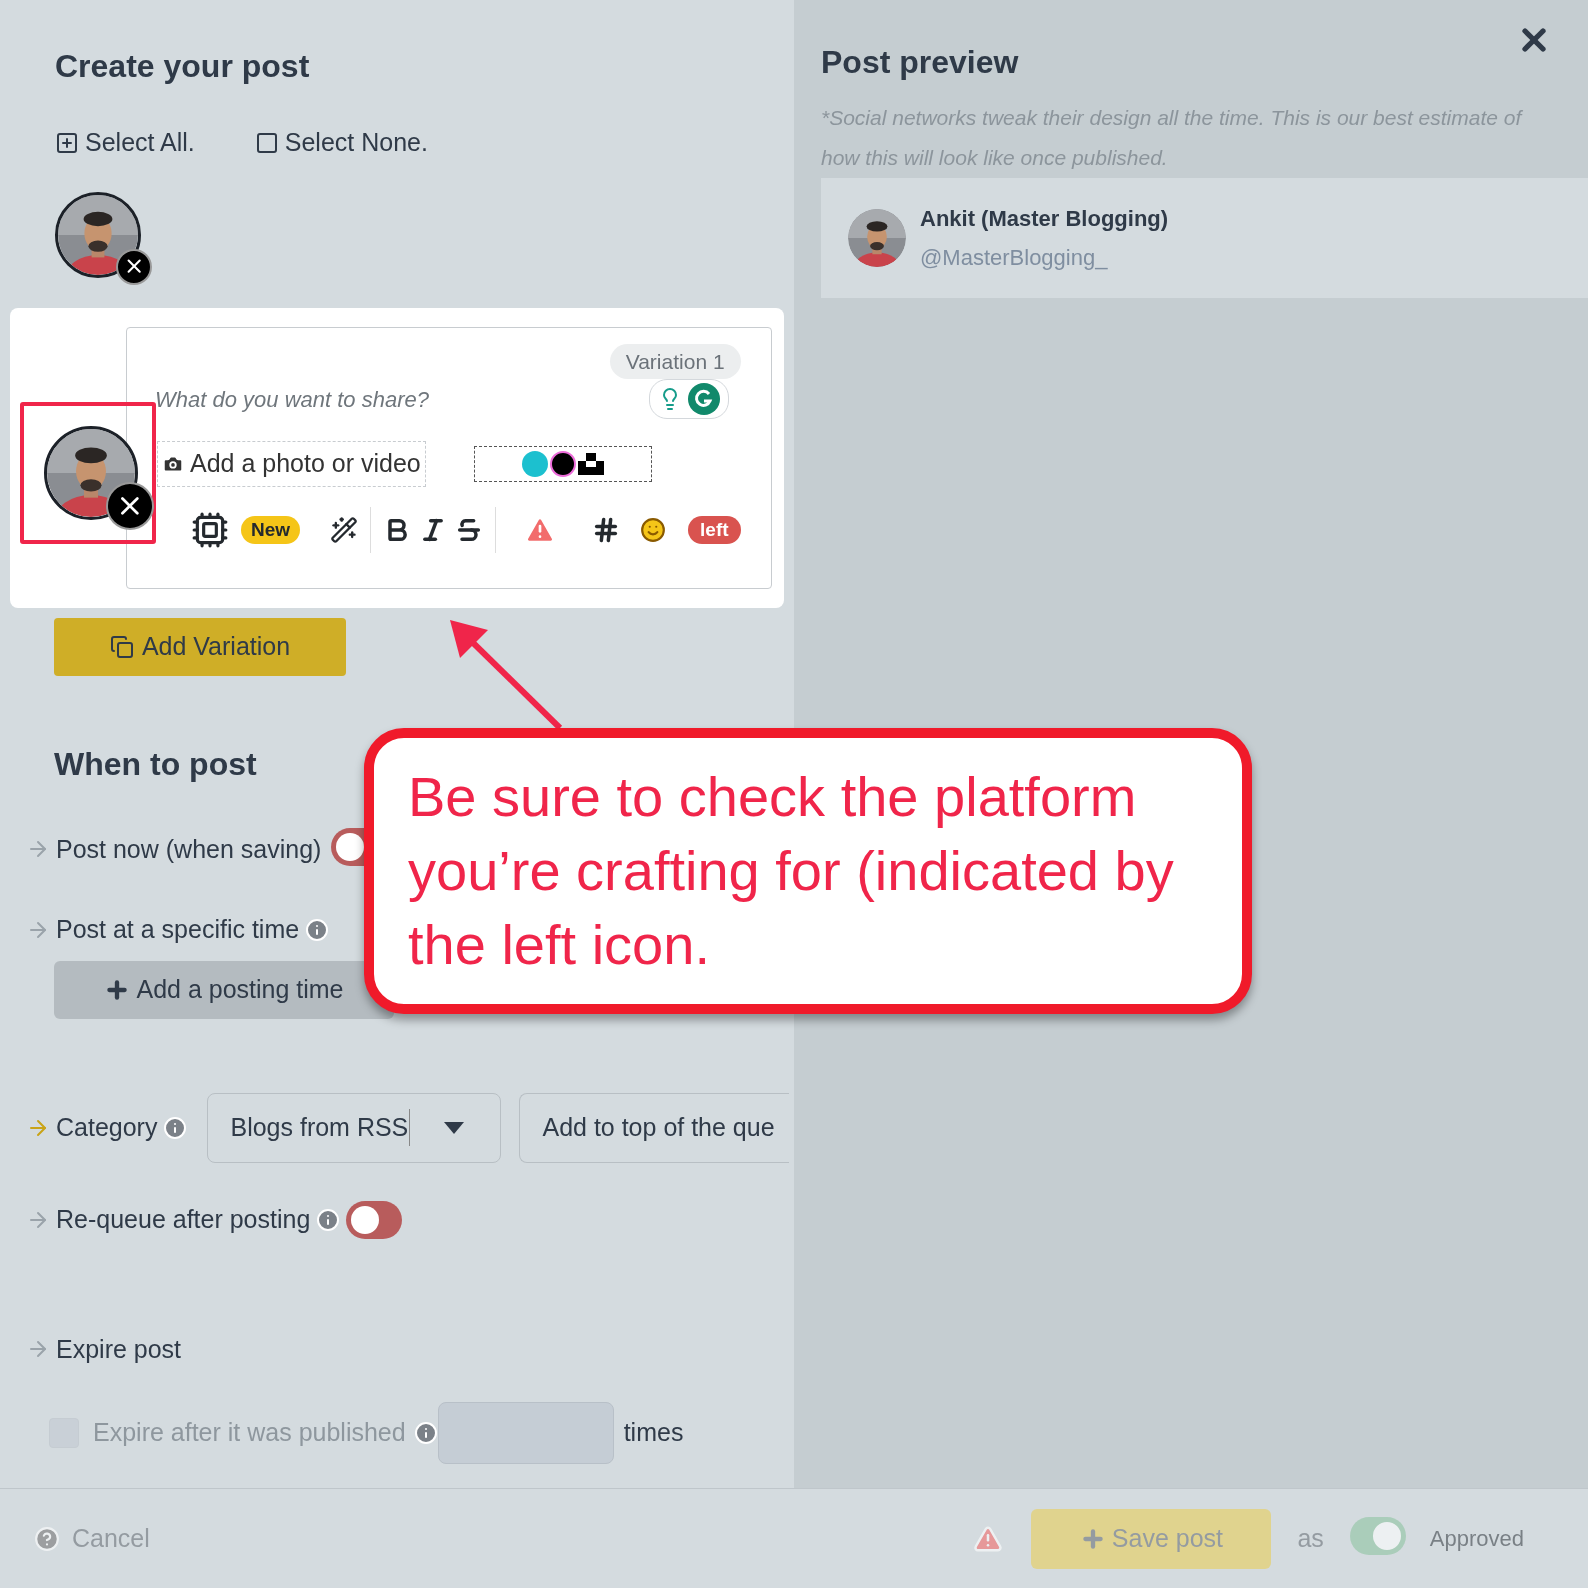 The width and height of the screenshot is (1588, 1588). I want to click on times-label: times, so click(653, 1433).